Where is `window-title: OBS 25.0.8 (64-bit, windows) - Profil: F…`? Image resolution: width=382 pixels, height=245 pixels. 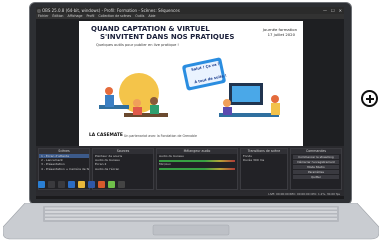 window-title: OBS 25.0.8 (64-bit, windows) - Profil: F… is located at coordinates (111, 10).